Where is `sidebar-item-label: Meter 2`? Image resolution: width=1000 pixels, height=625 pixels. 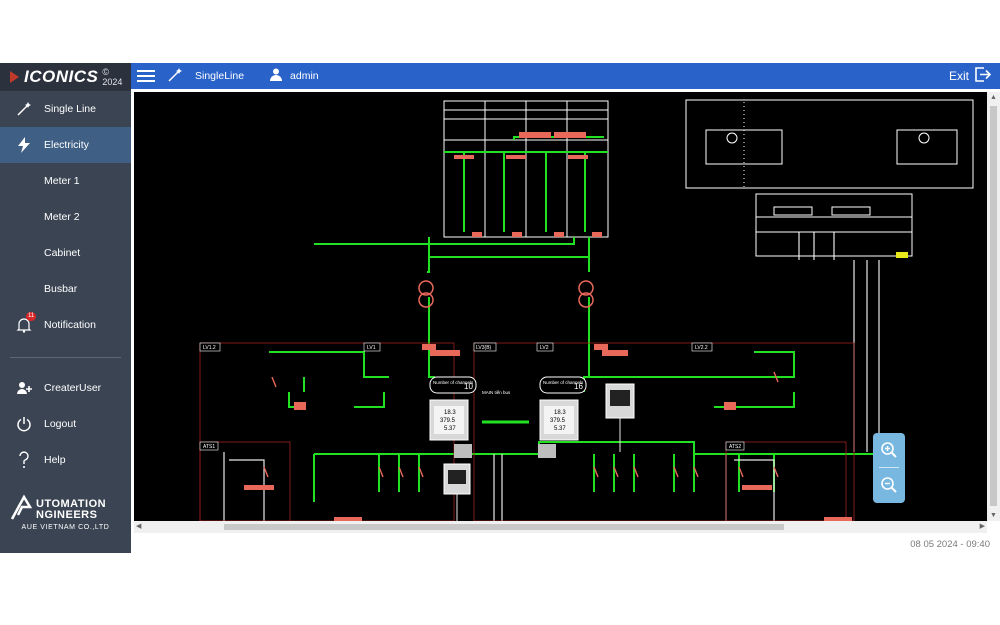 sidebar-item-label: Meter 2 is located at coordinates (62, 217).